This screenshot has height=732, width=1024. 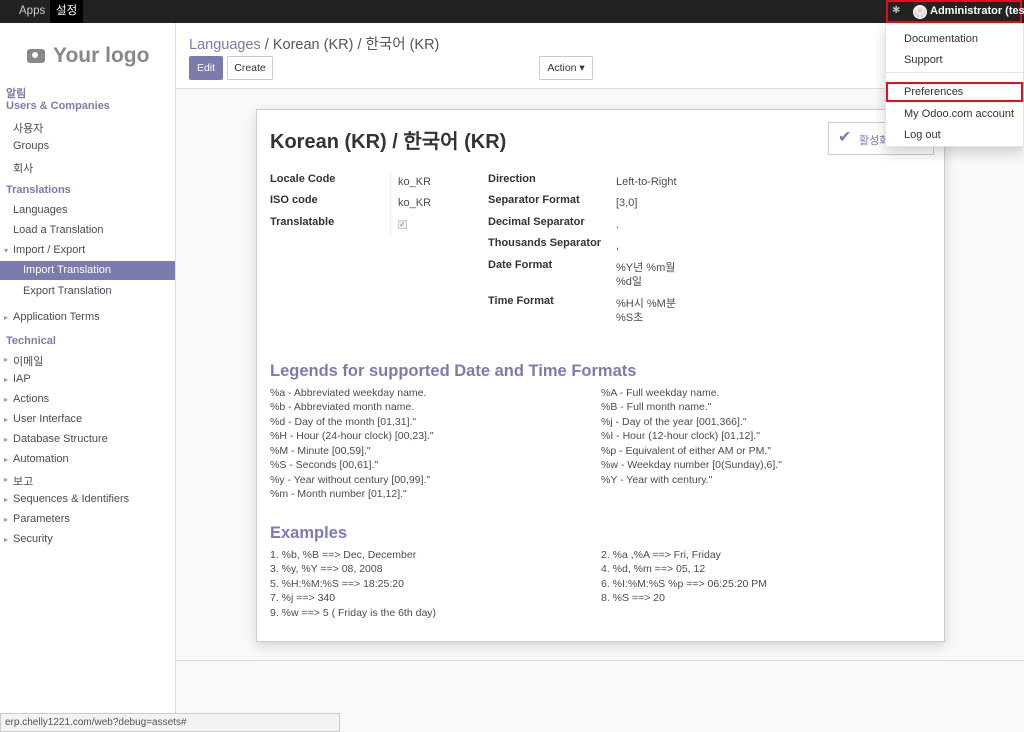 What do you see at coordinates (512, 11) in the screenshot?
I see `top-navbar: Apps 설정 ✱ Administrator (test)` at bounding box center [512, 11].